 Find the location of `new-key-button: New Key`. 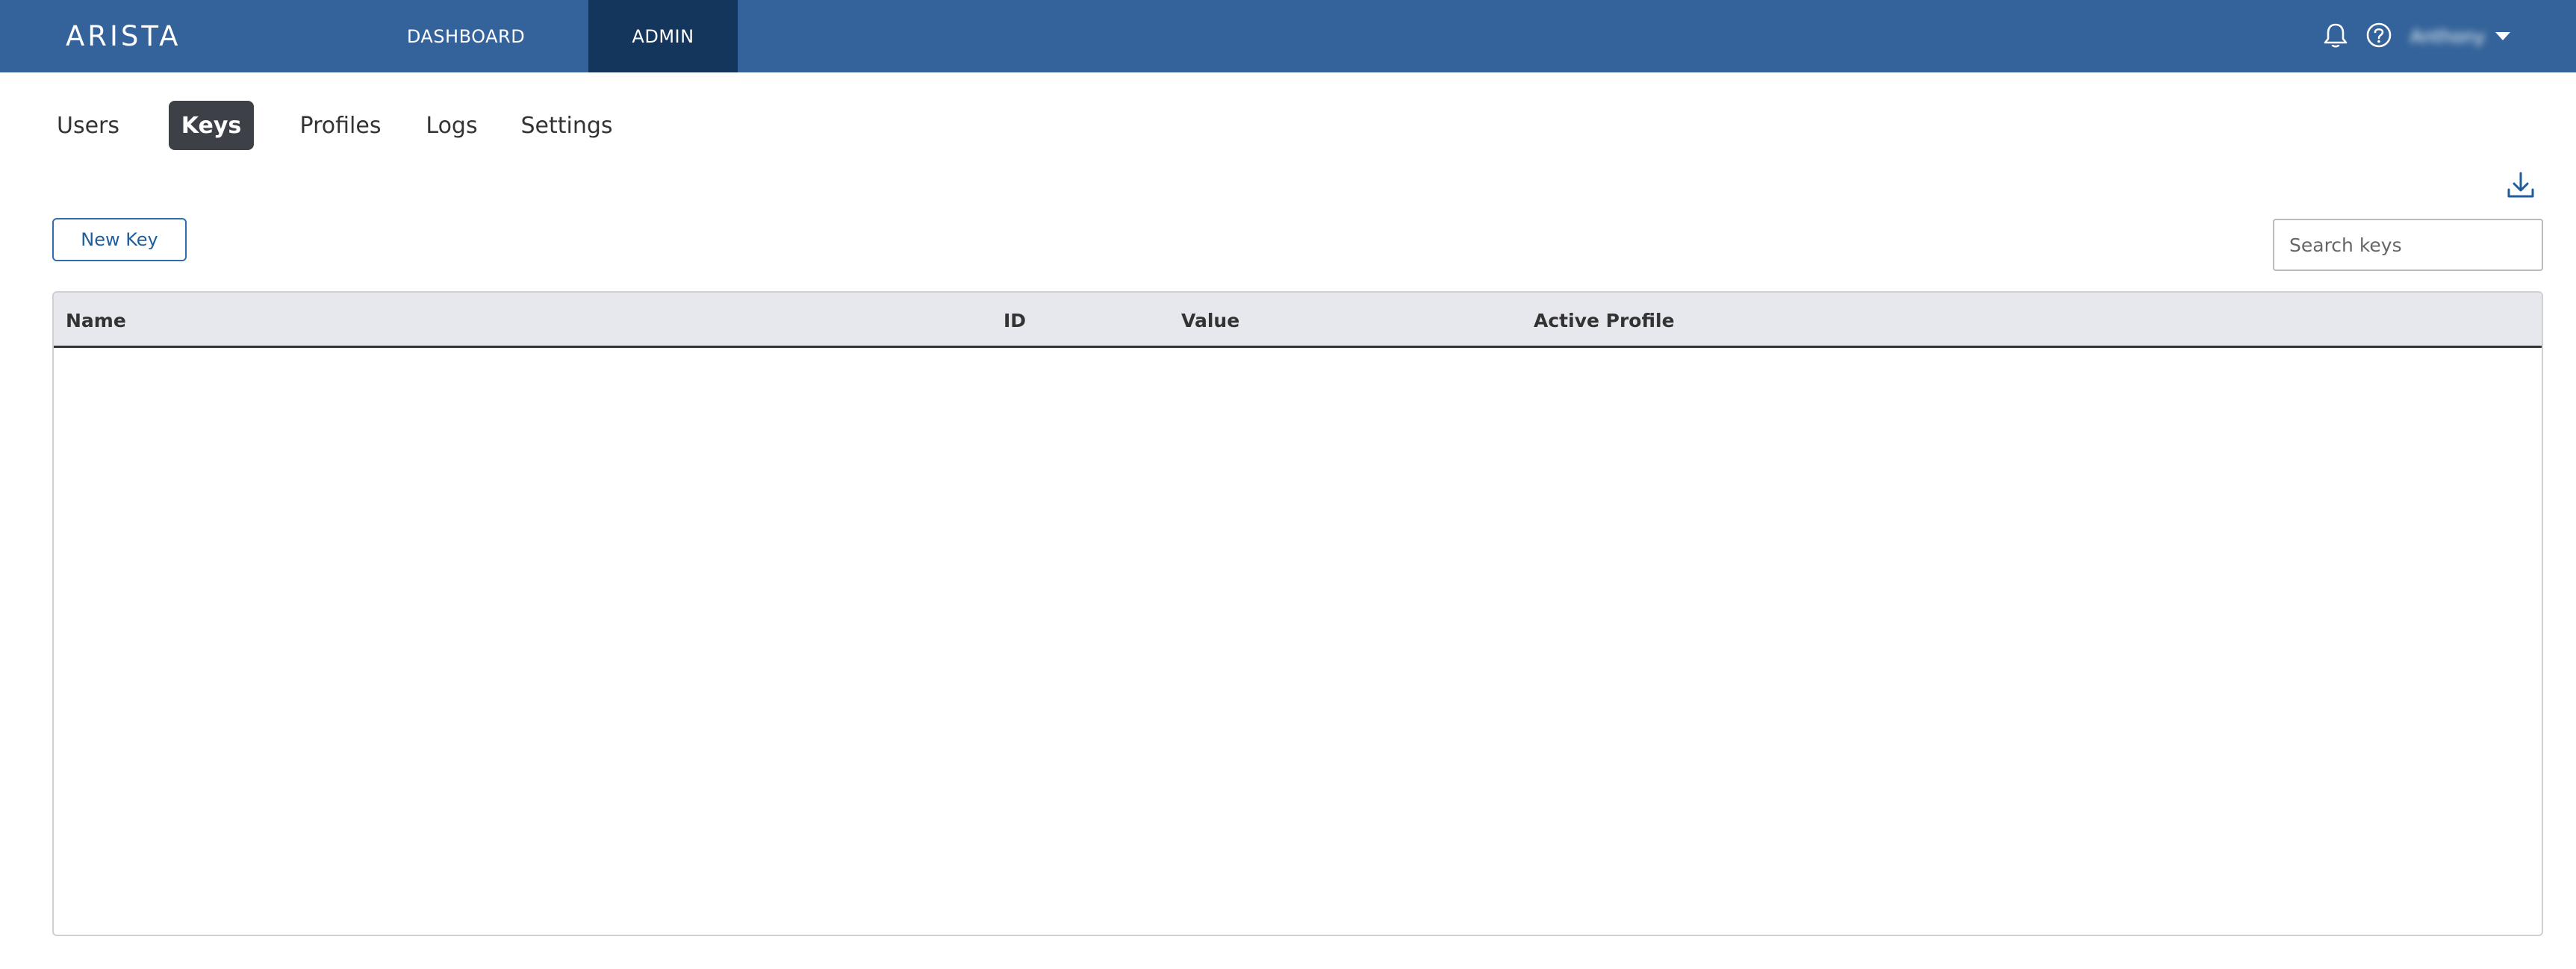

new-key-button: New Key is located at coordinates (119, 240).